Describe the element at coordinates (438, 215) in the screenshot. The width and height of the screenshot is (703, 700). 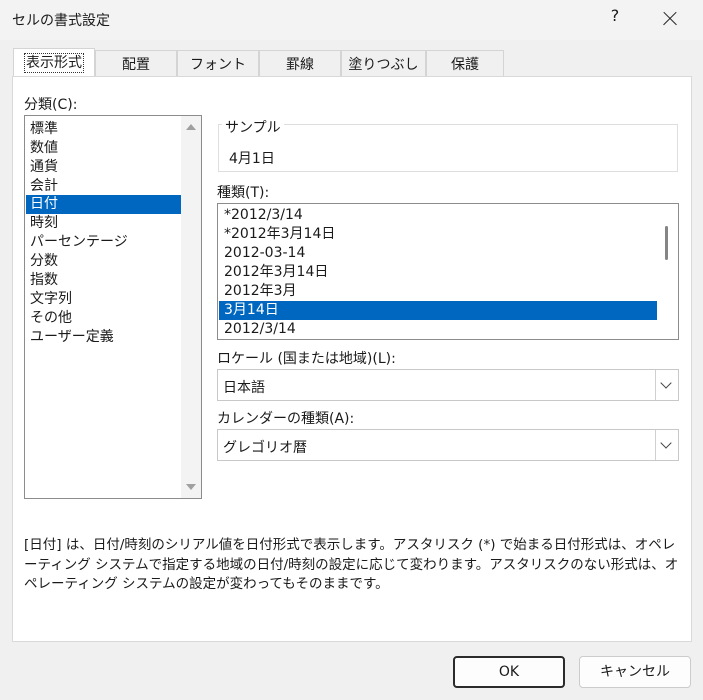
I see `type-item: *2012/3/14` at that location.